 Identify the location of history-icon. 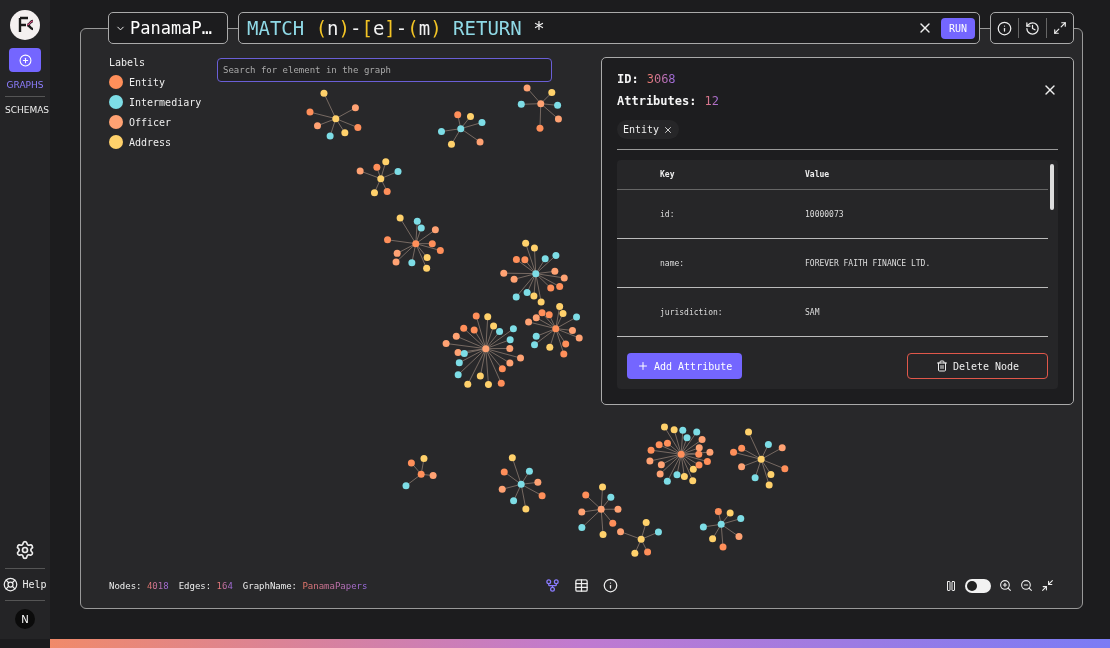
(1032, 28).